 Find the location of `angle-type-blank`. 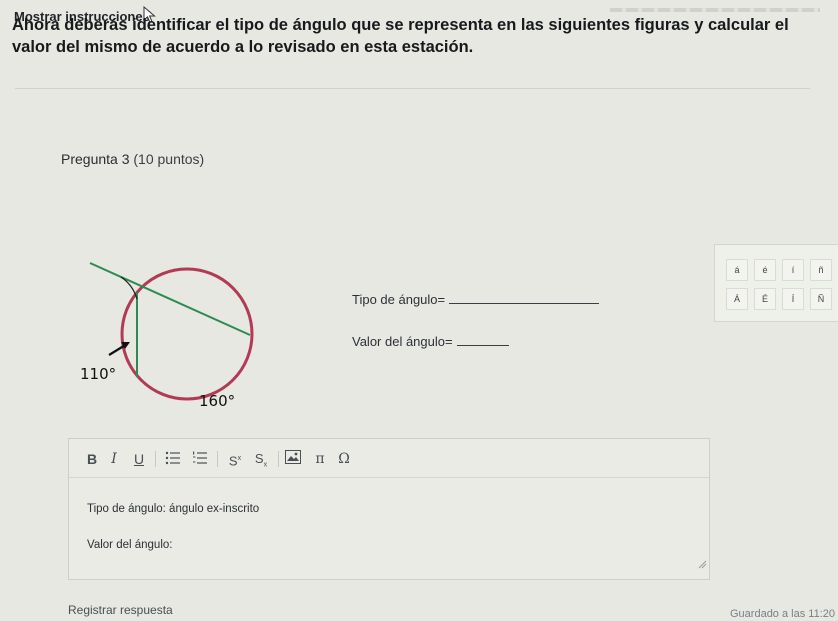

angle-type-blank is located at coordinates (524, 303).